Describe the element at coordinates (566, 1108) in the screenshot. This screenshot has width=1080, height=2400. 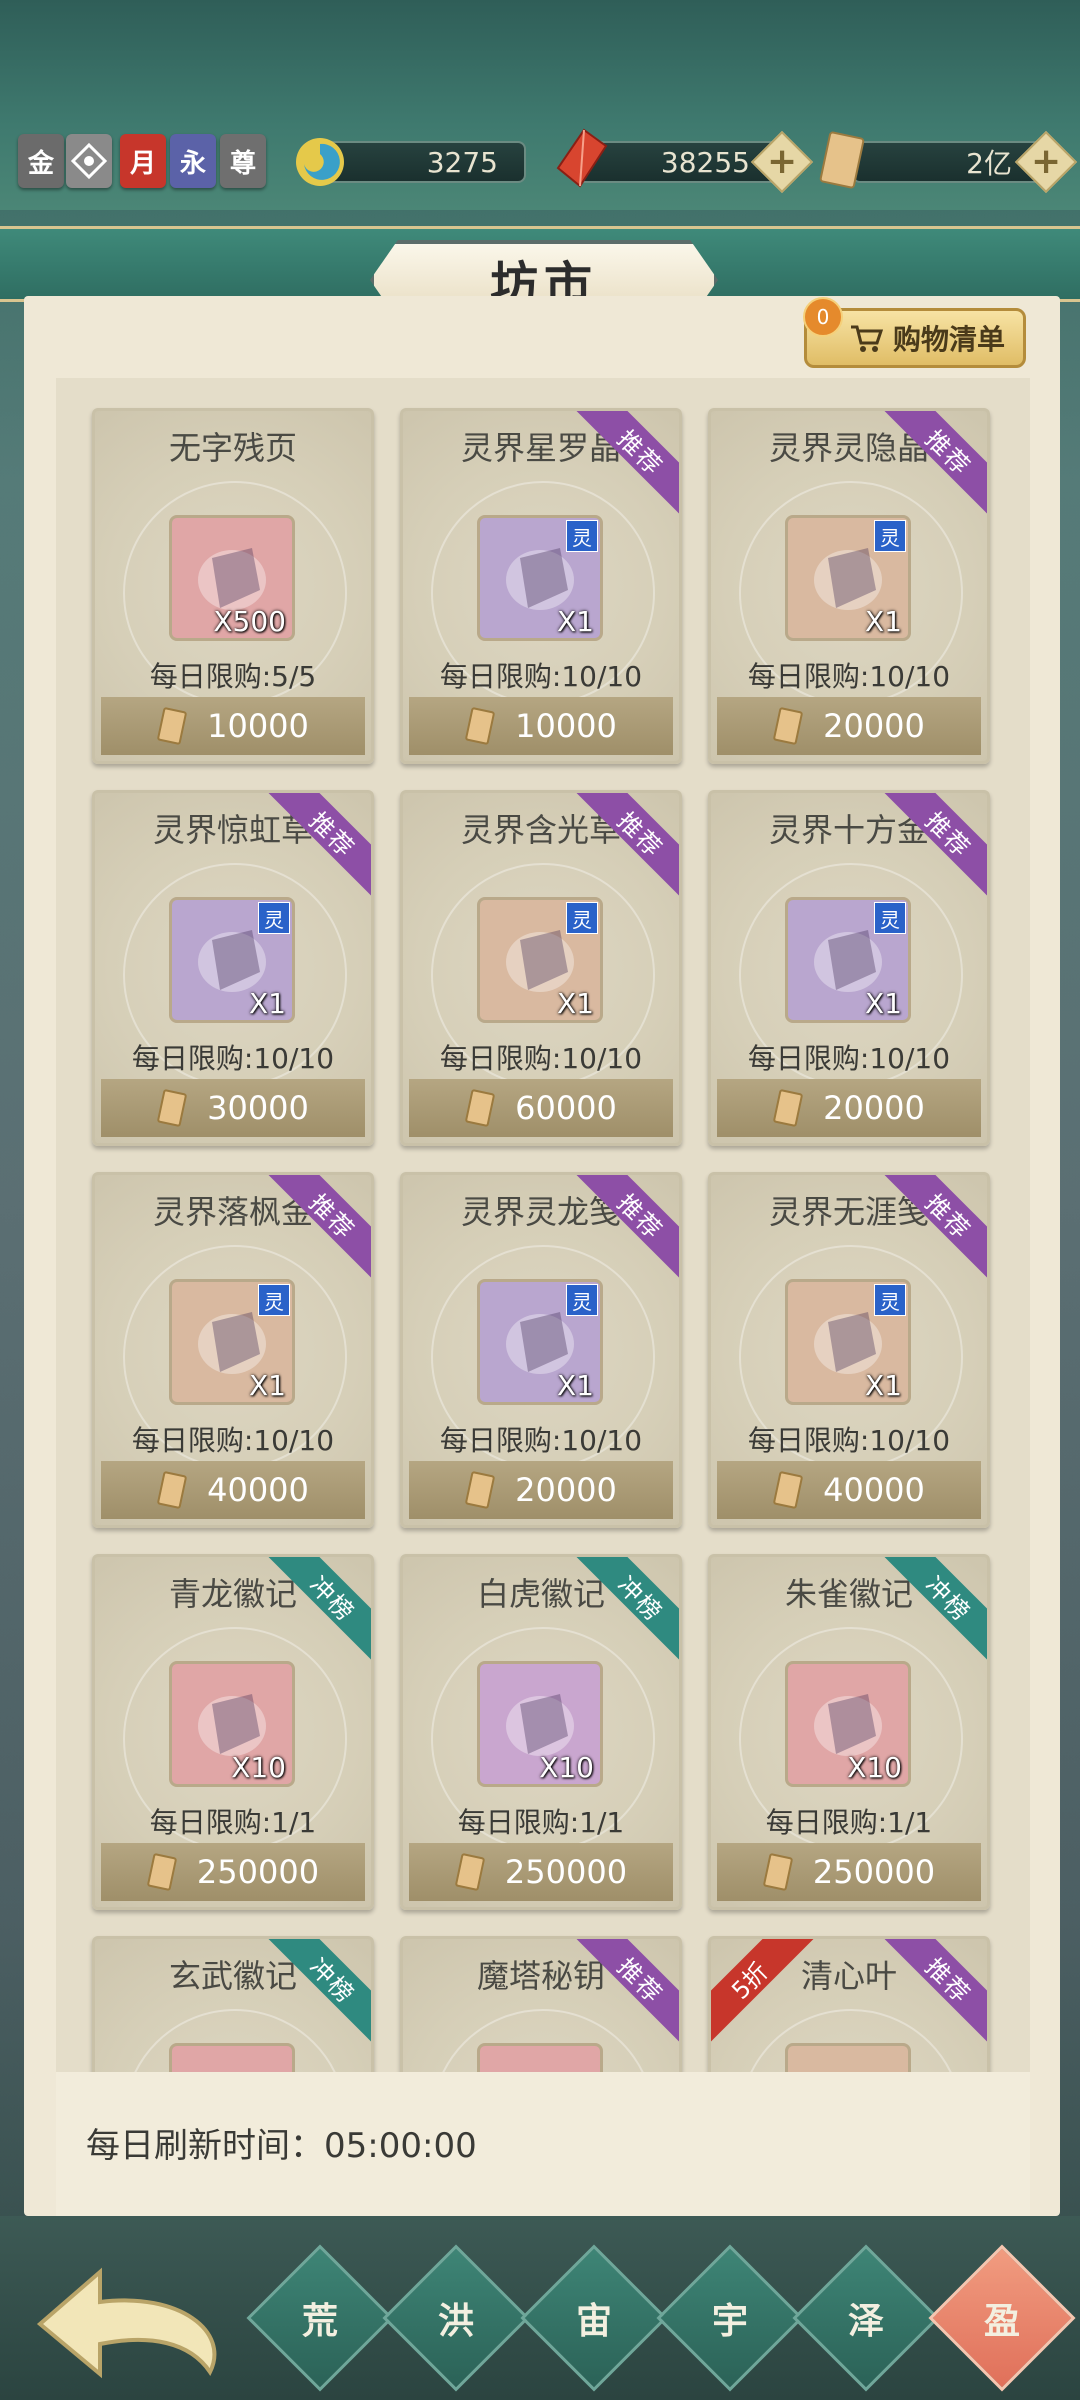
I see `item-price: 60000` at that location.